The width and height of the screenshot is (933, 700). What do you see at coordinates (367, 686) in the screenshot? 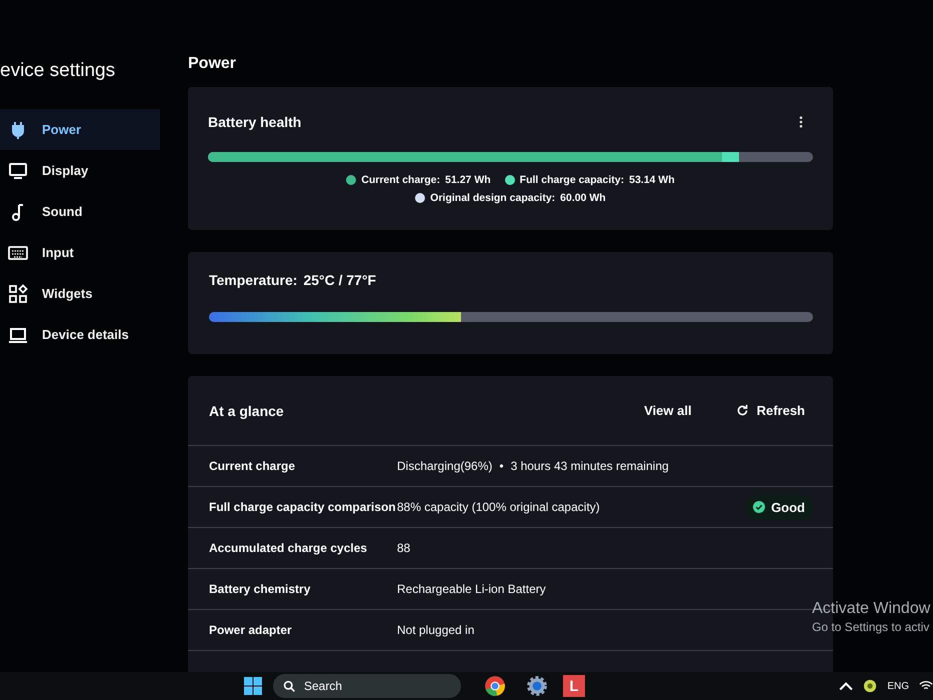
I see `search-field: Search` at bounding box center [367, 686].